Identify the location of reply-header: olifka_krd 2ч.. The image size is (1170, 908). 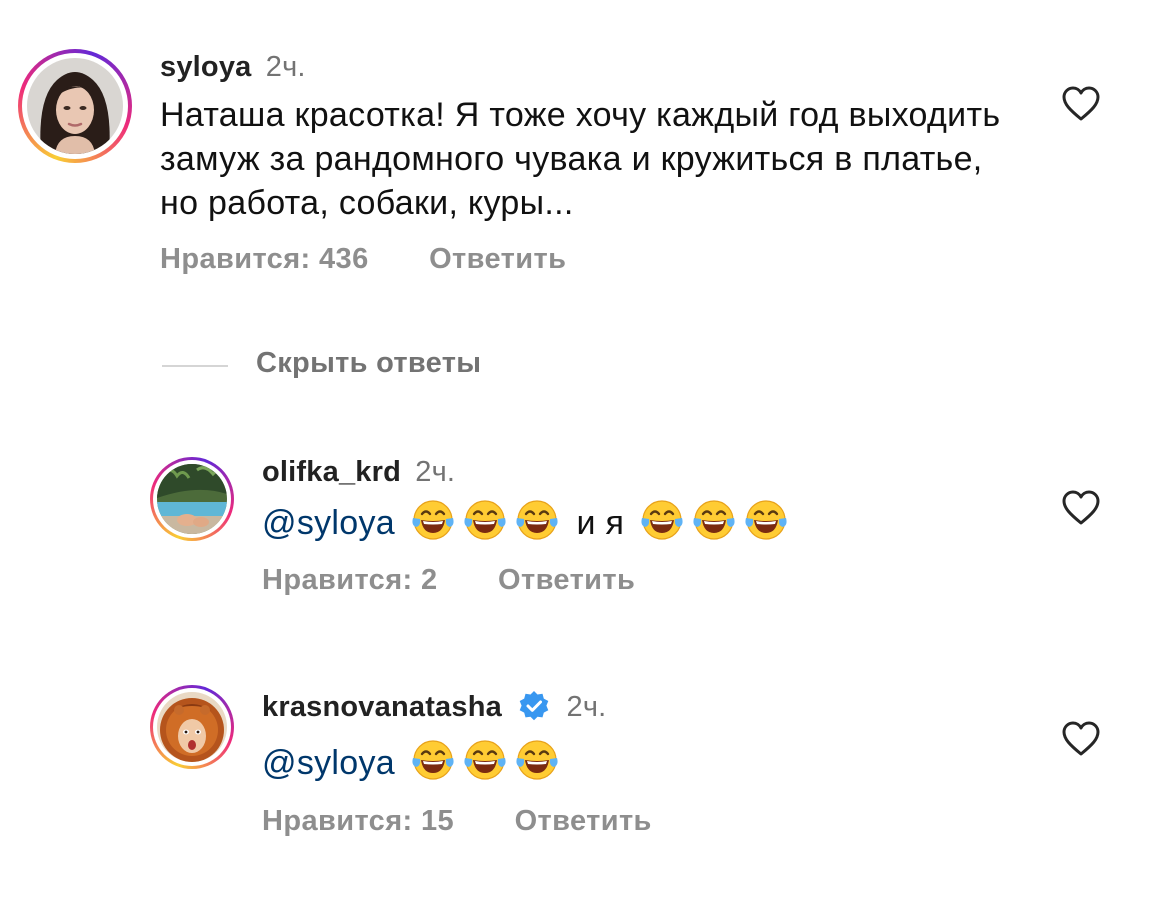
(358, 472).